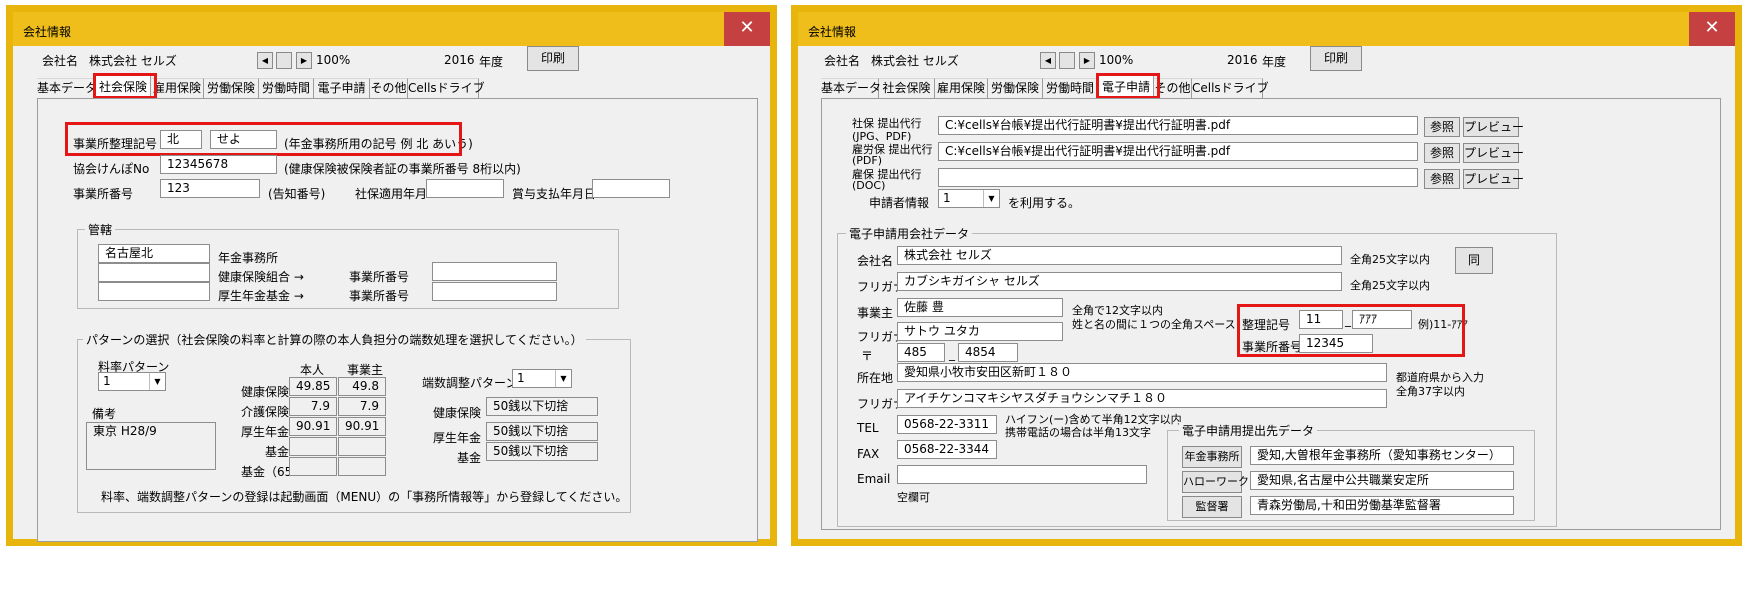 The width and height of the screenshot is (1743, 613). Describe the element at coordinates (947, 424) in the screenshot. I see `tel-field: 0568-22-3311` at that location.